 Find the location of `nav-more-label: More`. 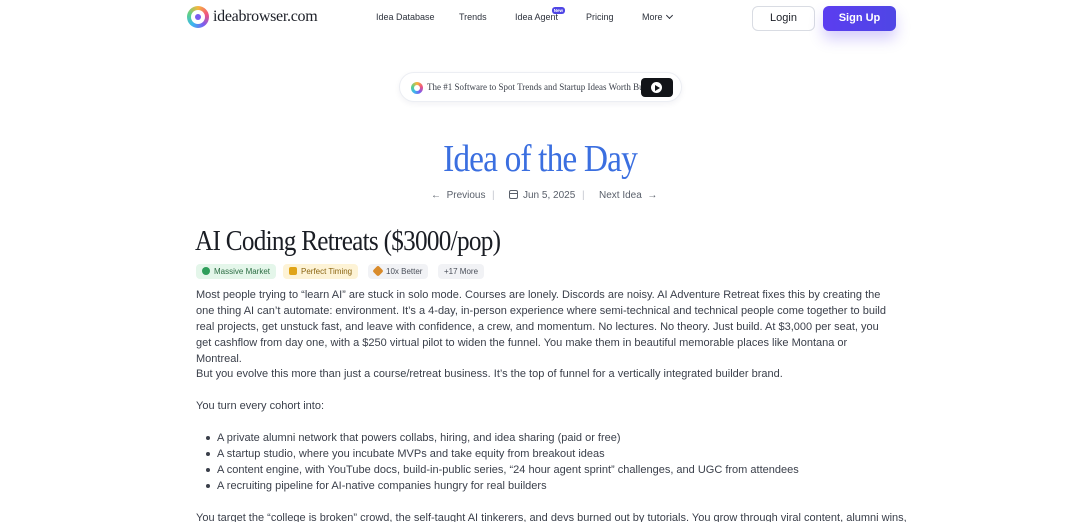

nav-more-label: More is located at coordinates (652, 17).